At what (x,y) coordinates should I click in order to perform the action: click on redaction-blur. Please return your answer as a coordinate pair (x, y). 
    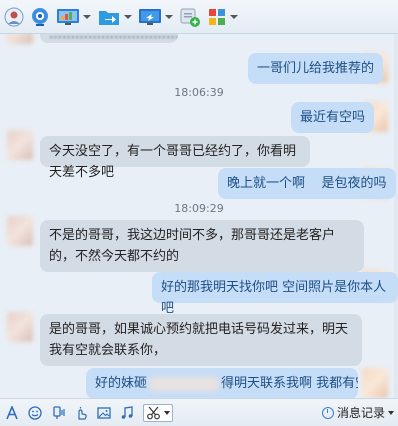
    Looking at the image, I should click on (184, 383).